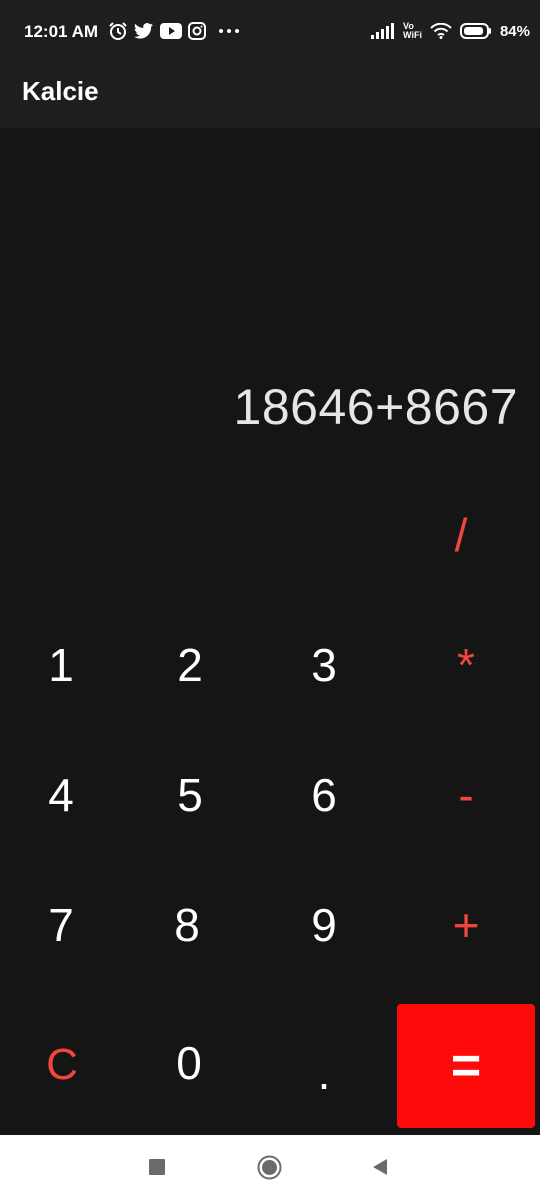  Describe the element at coordinates (466, 665) in the screenshot. I see `multiply-button: *` at that location.